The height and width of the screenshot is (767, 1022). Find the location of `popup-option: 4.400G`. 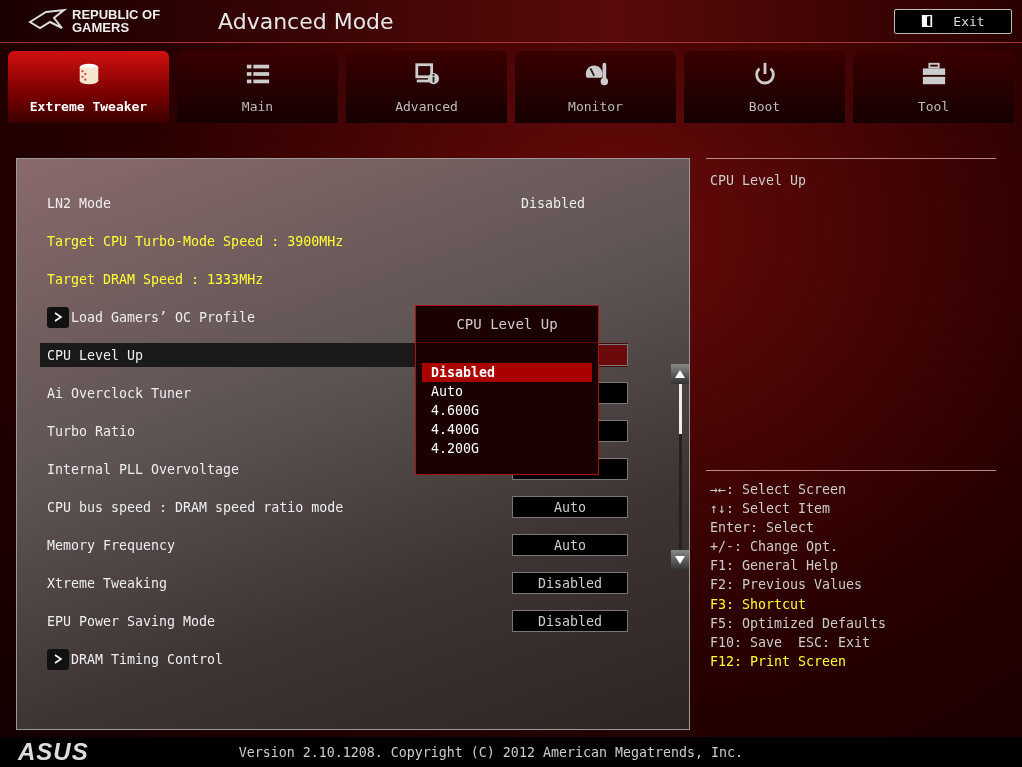

popup-option: 4.400G is located at coordinates (507, 429).